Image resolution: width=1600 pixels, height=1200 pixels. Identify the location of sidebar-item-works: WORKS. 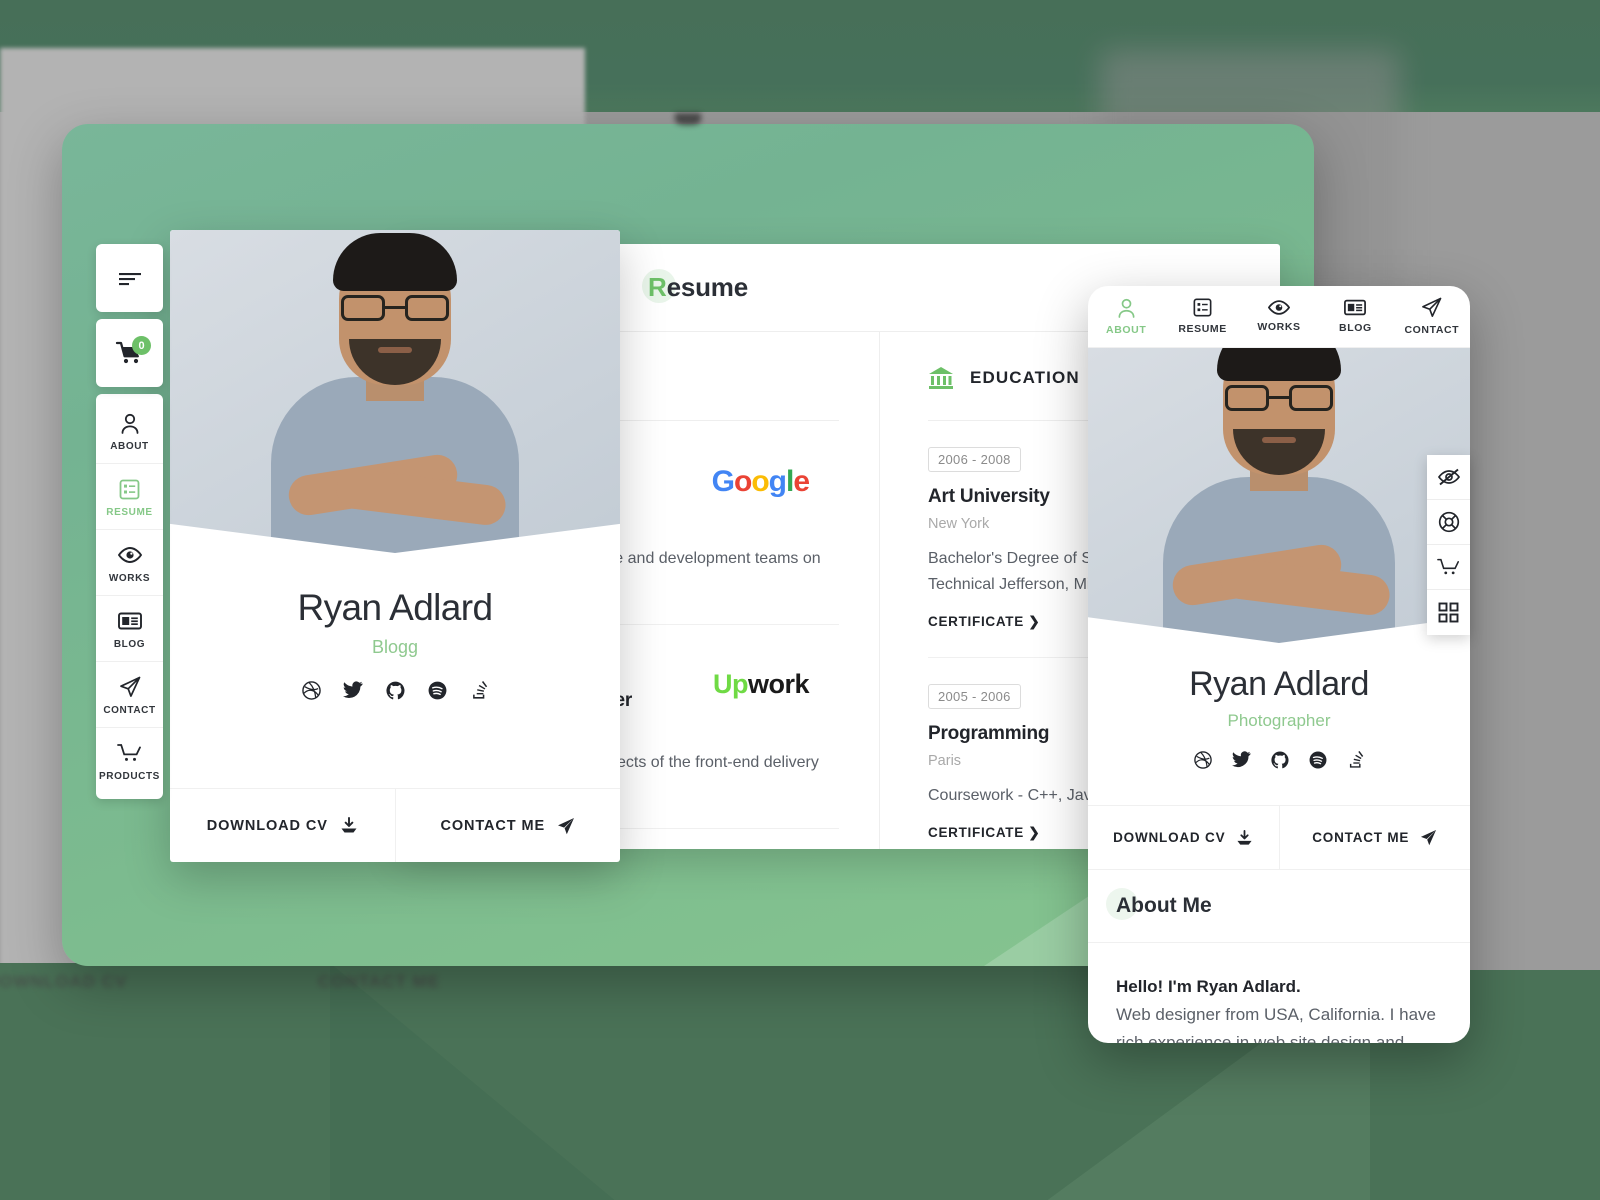
(129, 563).